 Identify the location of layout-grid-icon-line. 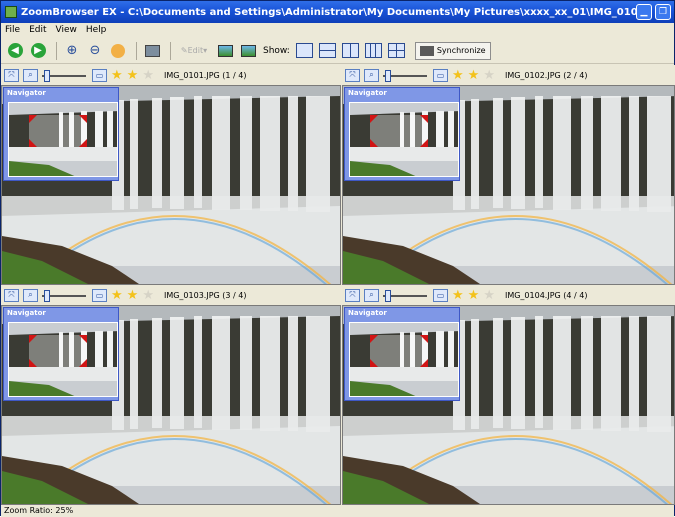
(396, 50).